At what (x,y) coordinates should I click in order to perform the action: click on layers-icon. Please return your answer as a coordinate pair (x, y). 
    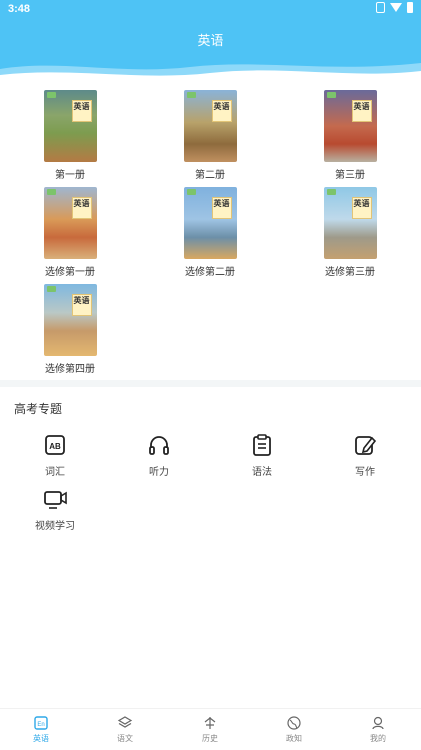
    Looking at the image, I should click on (125, 722).